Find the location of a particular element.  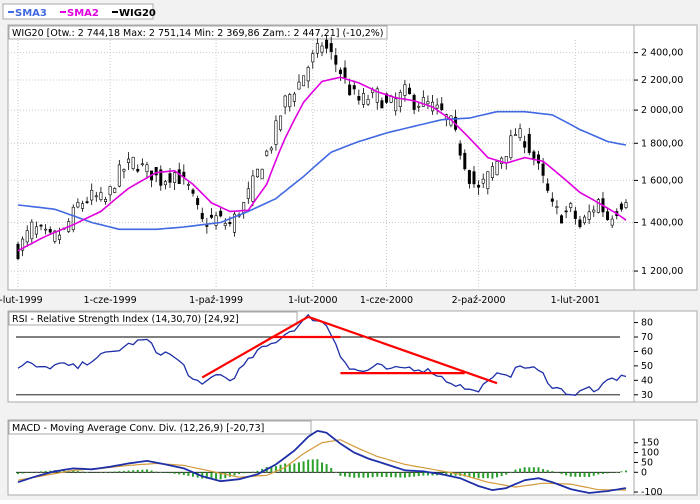

rsi-tick-label: 30 is located at coordinates (647, 395).